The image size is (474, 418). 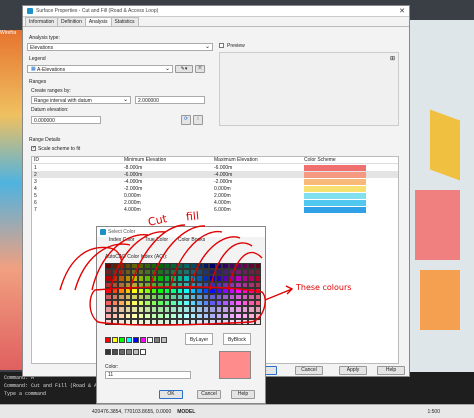 What do you see at coordinates (176, 275) in the screenshot?
I see `red-annotation-strokes` at bounding box center [176, 275].